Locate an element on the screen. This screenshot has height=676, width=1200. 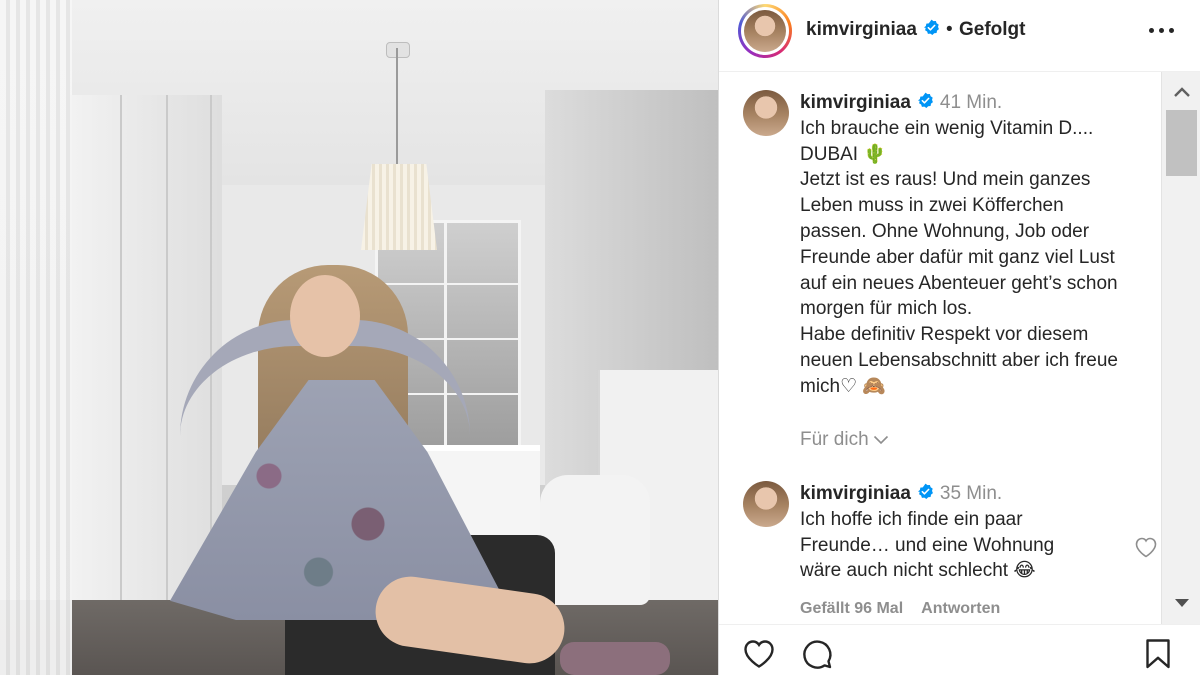
post-actions-bar is located at coordinates (959, 650).